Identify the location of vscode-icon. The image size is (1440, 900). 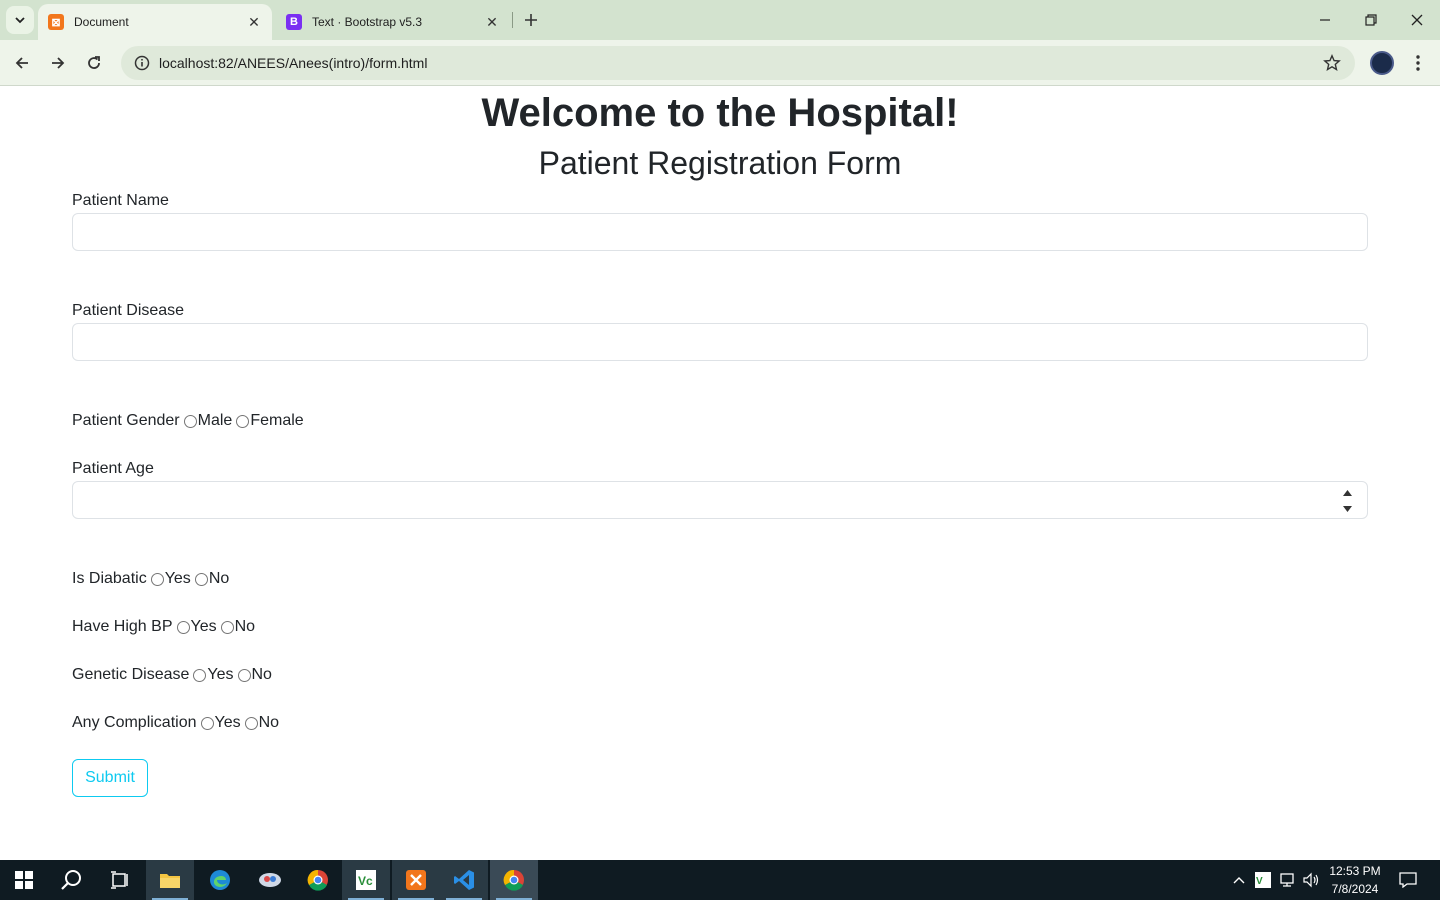
(464, 880).